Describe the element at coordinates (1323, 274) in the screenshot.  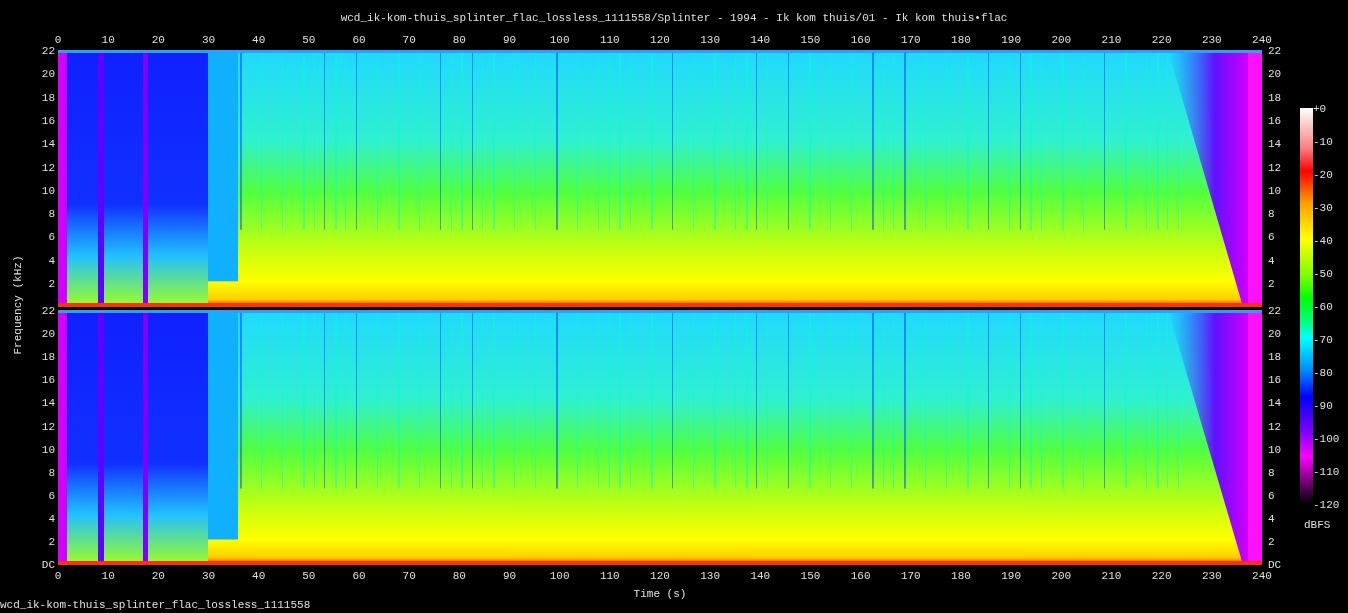
I see `colorbar-label: -50` at that location.